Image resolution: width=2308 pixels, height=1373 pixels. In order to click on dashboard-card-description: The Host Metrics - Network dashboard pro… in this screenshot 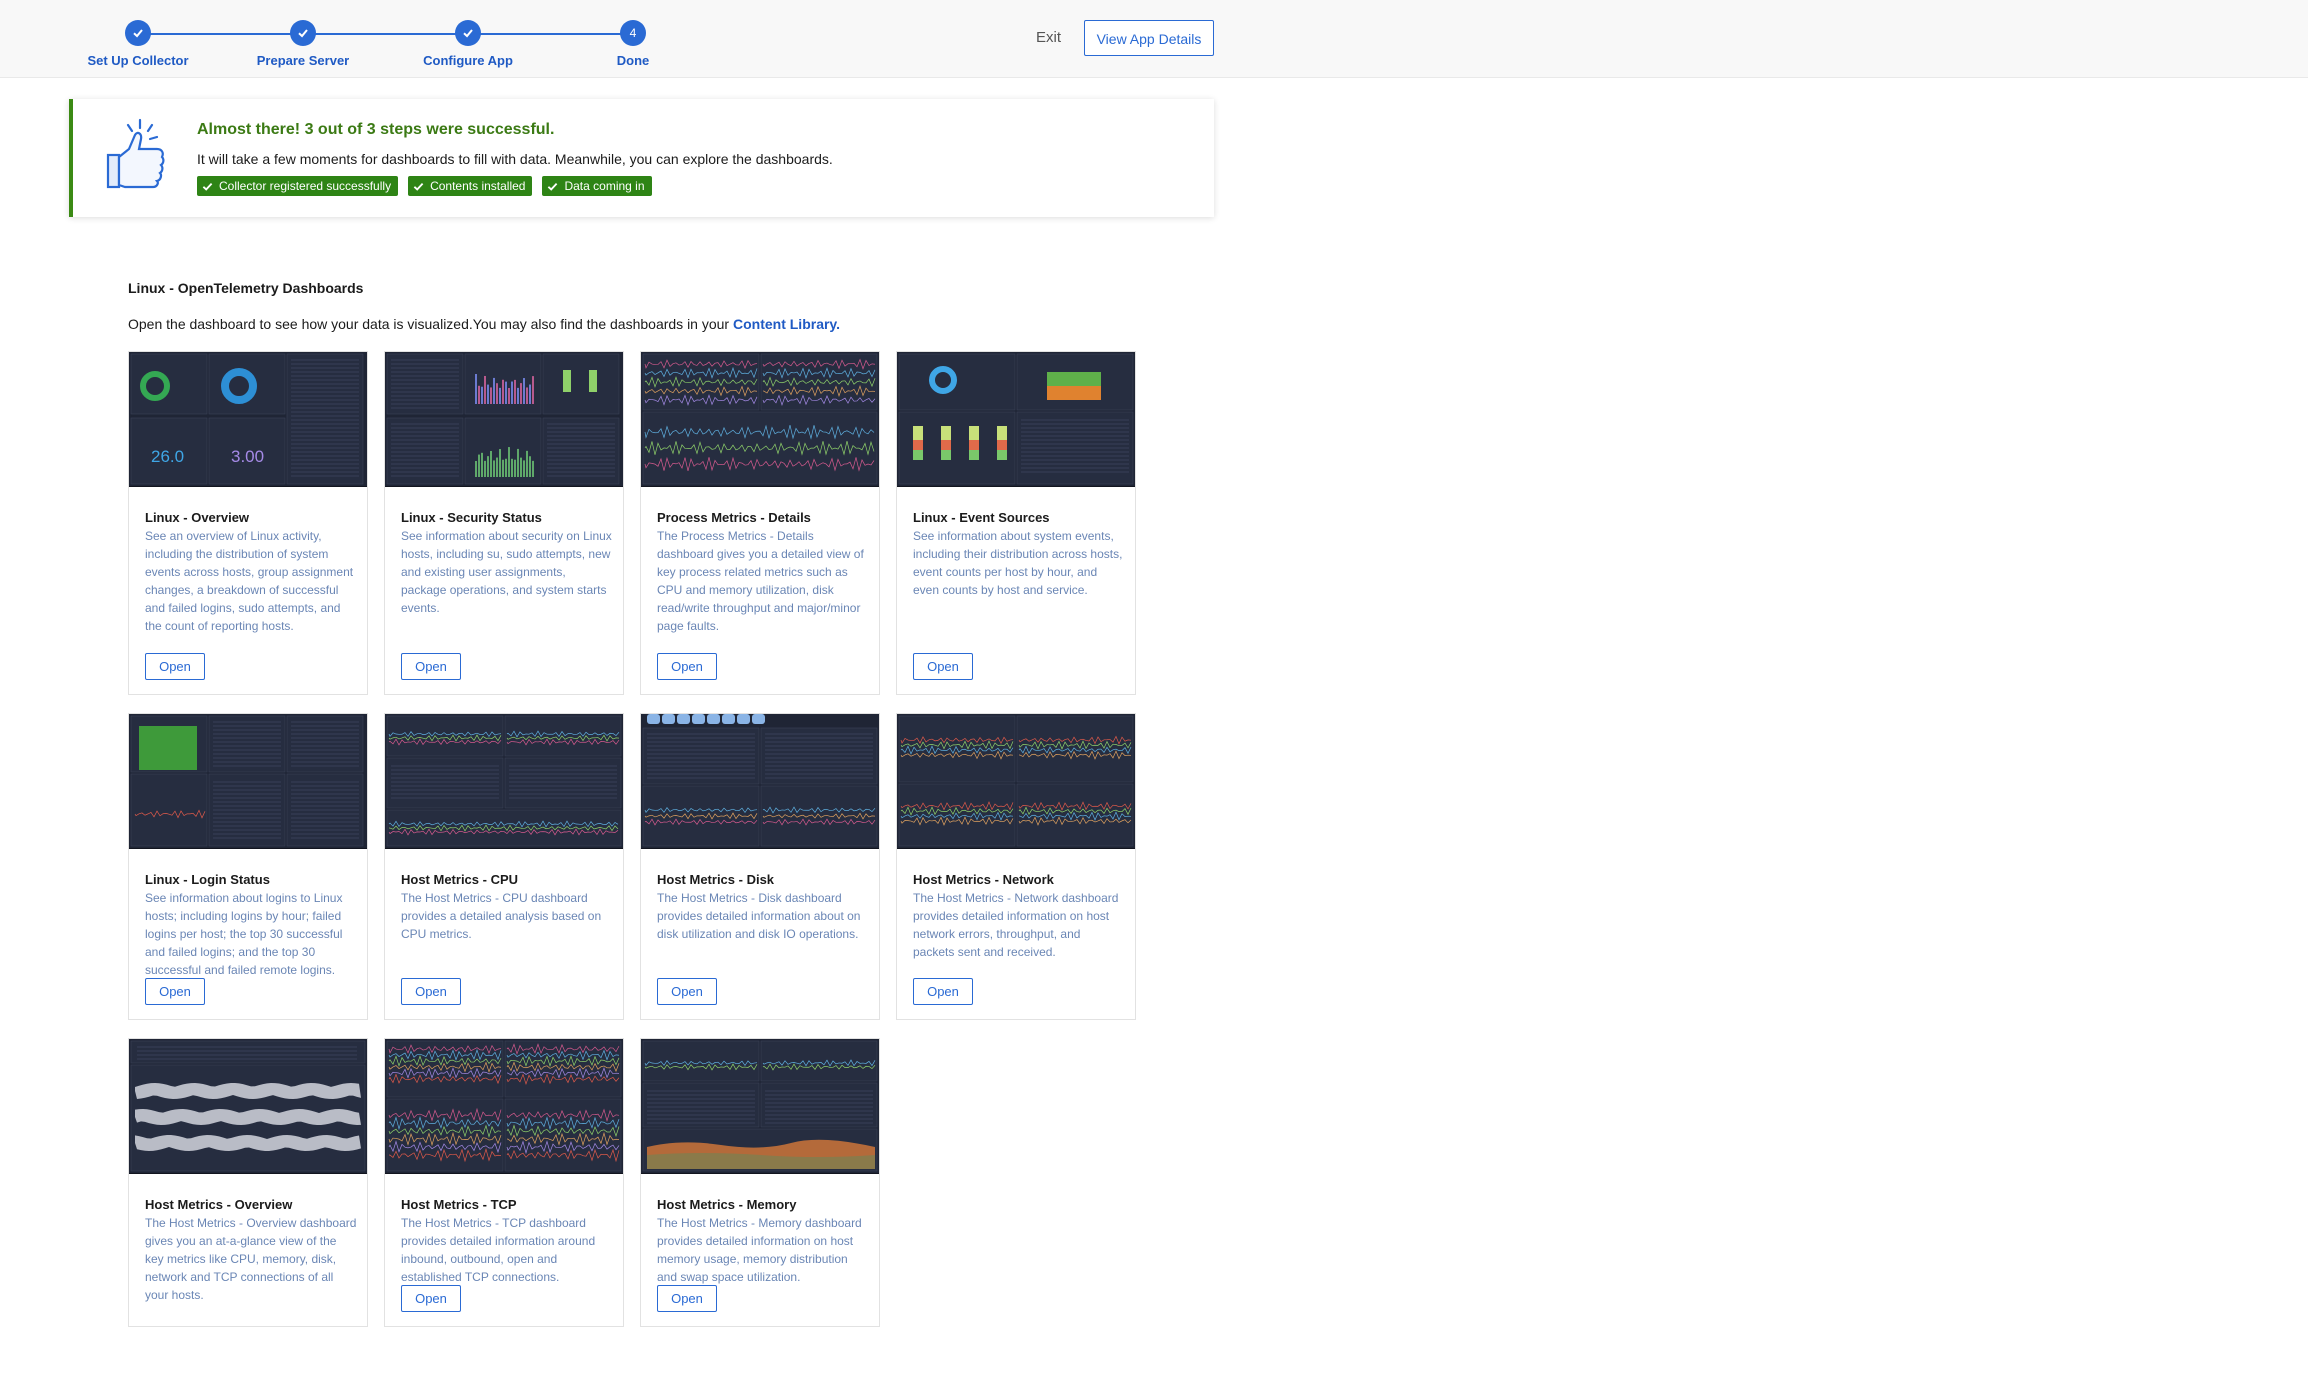, I will do `click(1016, 925)`.